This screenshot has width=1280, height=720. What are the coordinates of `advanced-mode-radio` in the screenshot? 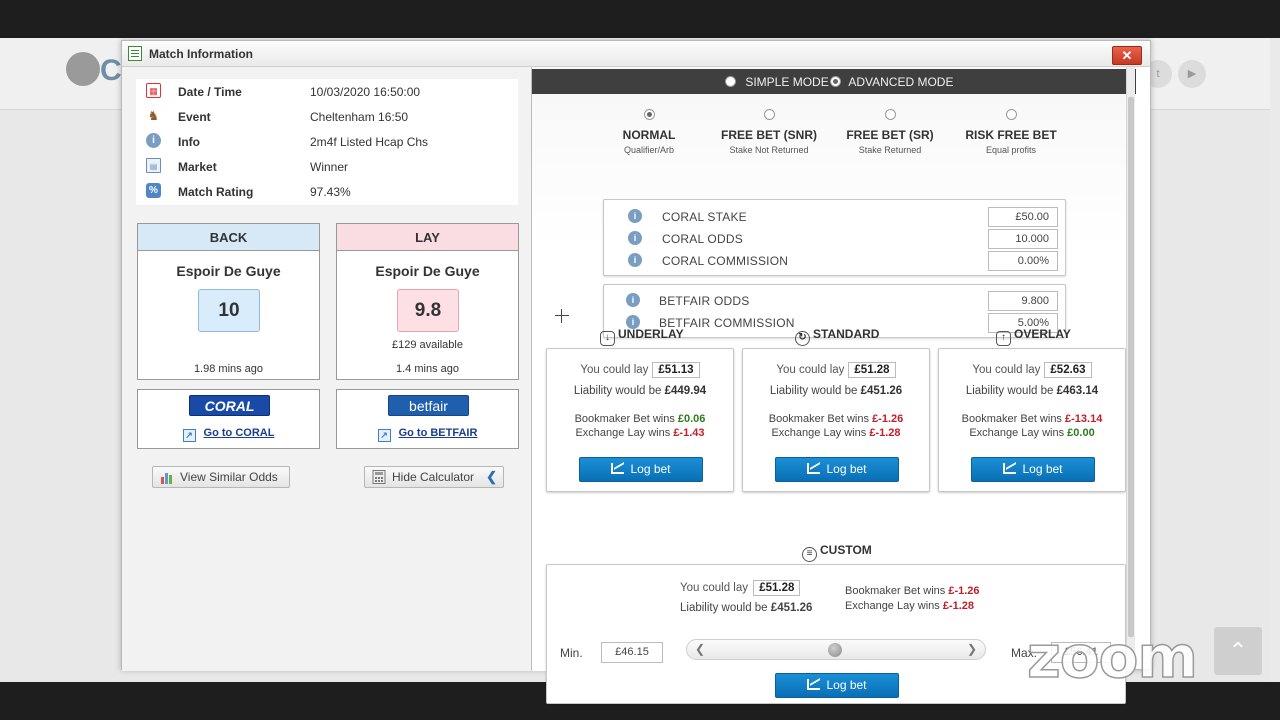 It's located at (835, 81).